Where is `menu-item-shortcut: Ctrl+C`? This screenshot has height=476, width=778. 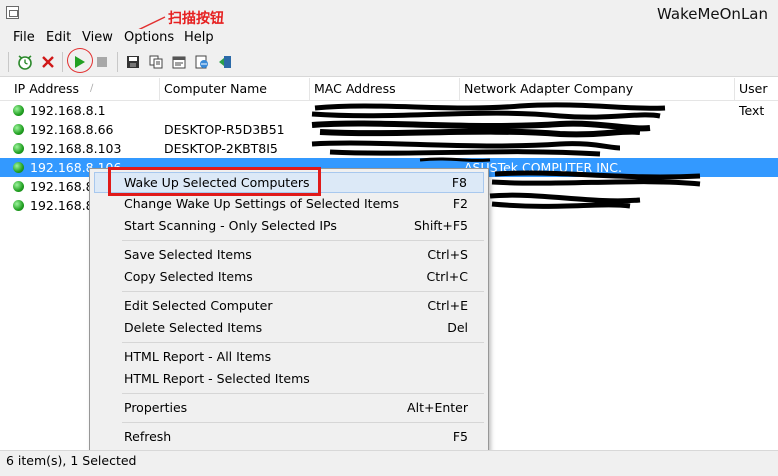 menu-item-shortcut: Ctrl+C is located at coordinates (447, 276).